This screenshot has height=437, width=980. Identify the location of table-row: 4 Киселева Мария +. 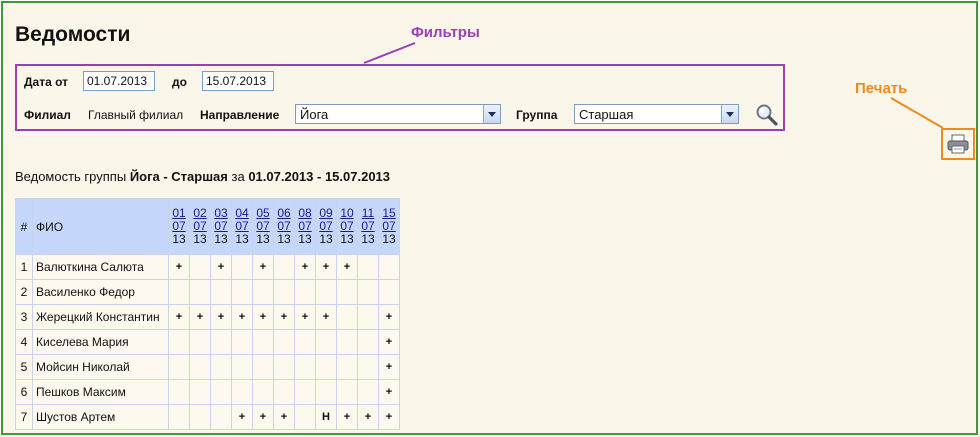
(207, 342).